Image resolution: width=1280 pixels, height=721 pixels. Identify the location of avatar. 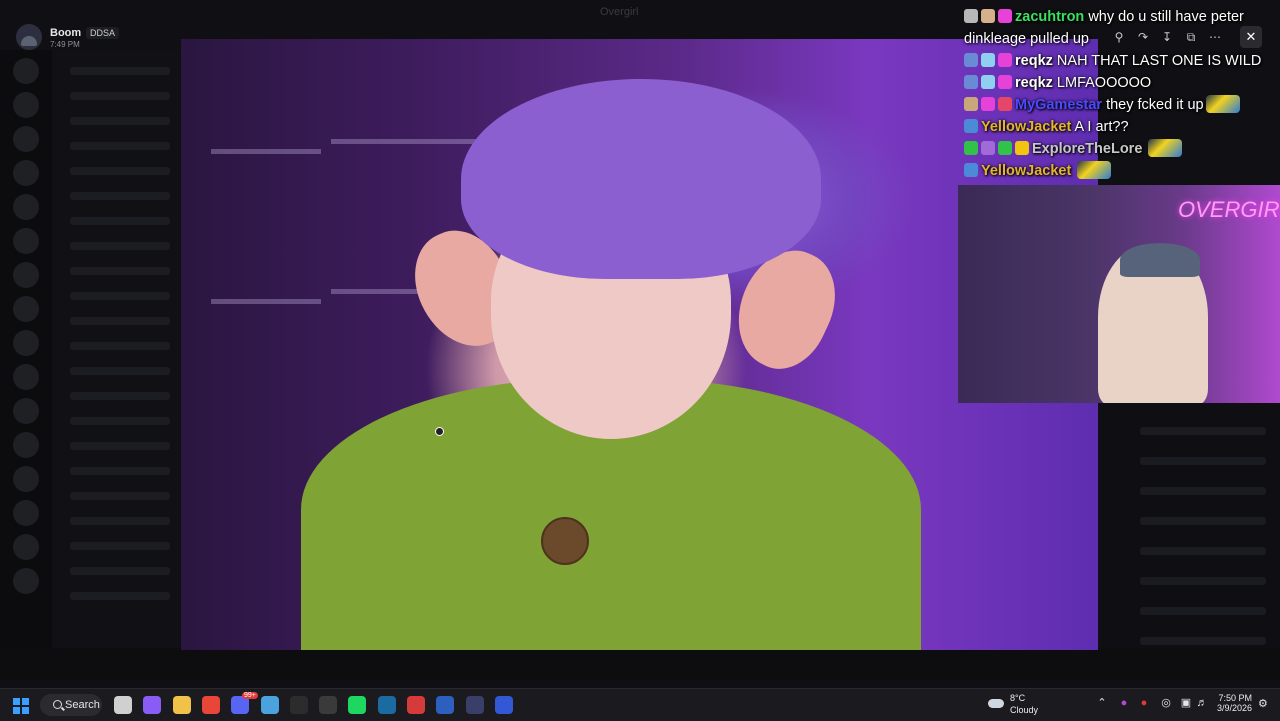
(29, 37).